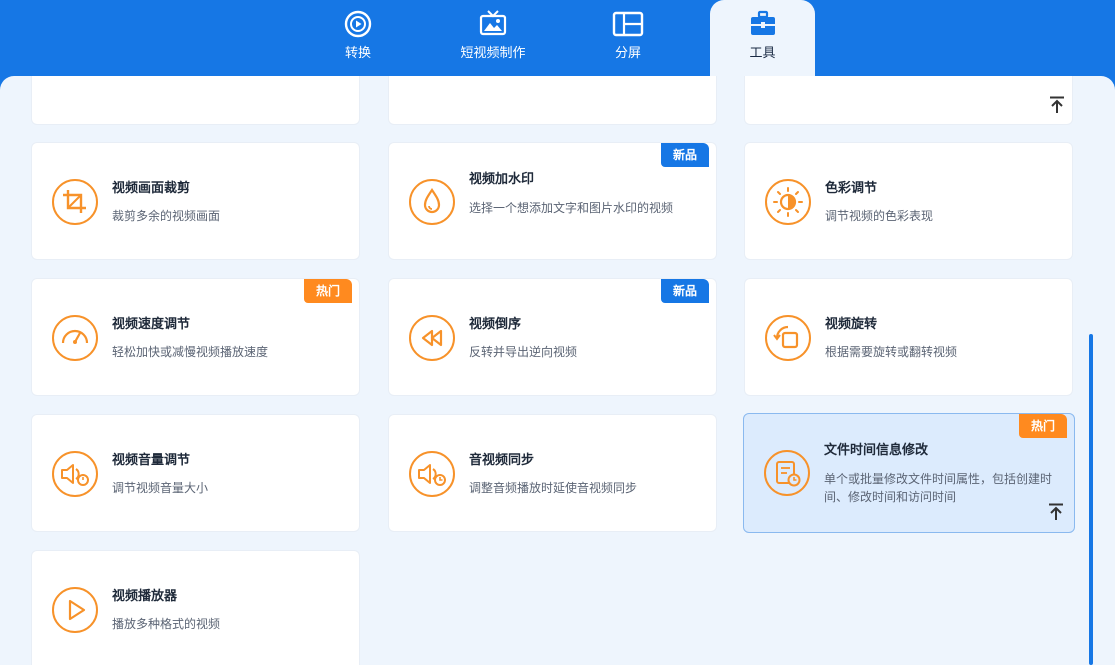  Describe the element at coordinates (879, 216) in the screenshot. I see `card-description: 调节视频的色彩表现` at that location.